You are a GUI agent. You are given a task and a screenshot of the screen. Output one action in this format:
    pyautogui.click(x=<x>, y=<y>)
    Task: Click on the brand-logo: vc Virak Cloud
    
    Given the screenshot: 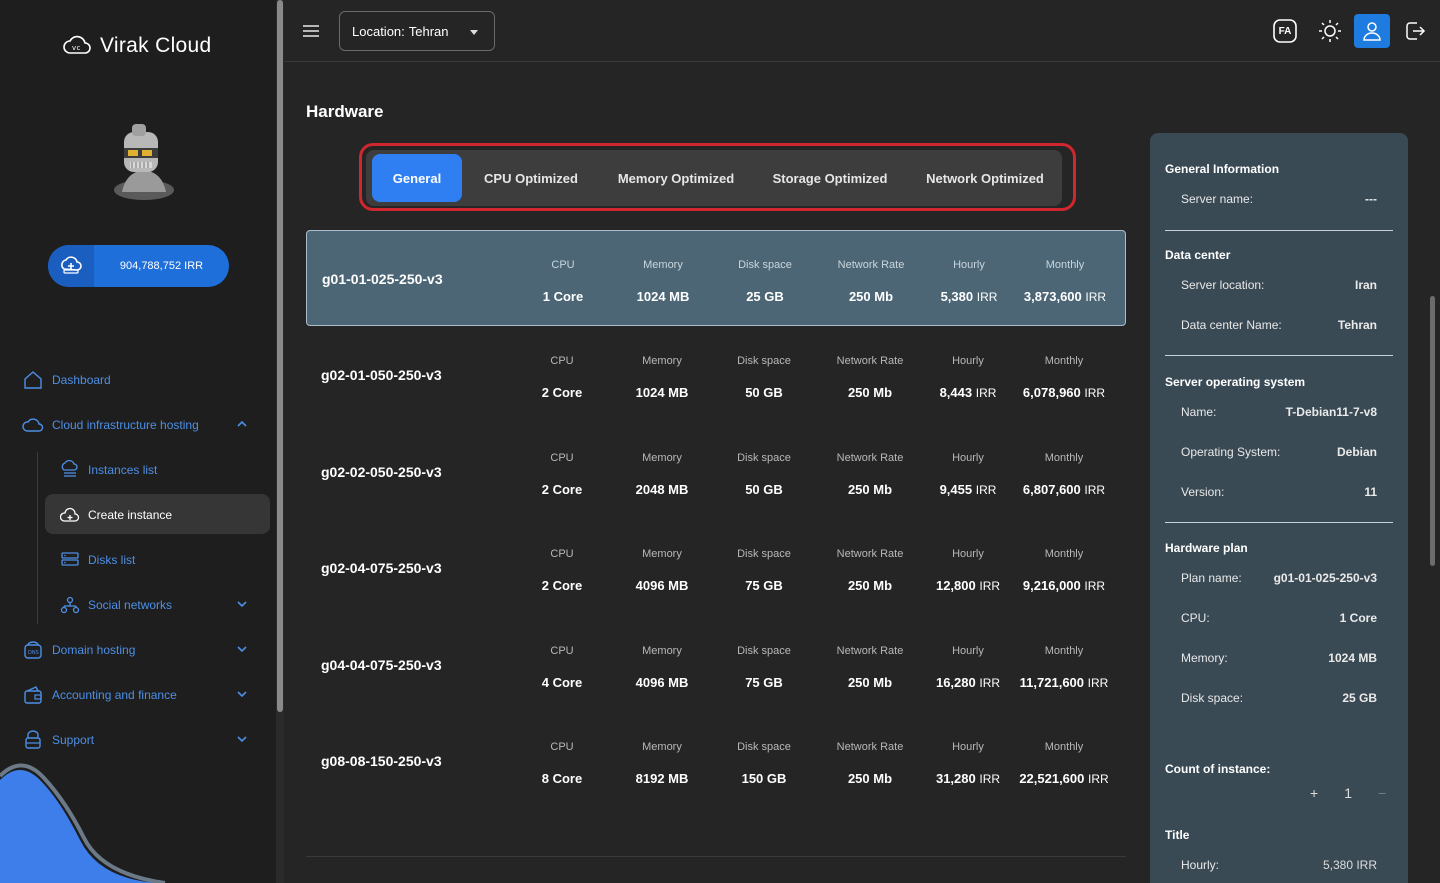 What is the action you would take?
    pyautogui.click(x=136, y=46)
    